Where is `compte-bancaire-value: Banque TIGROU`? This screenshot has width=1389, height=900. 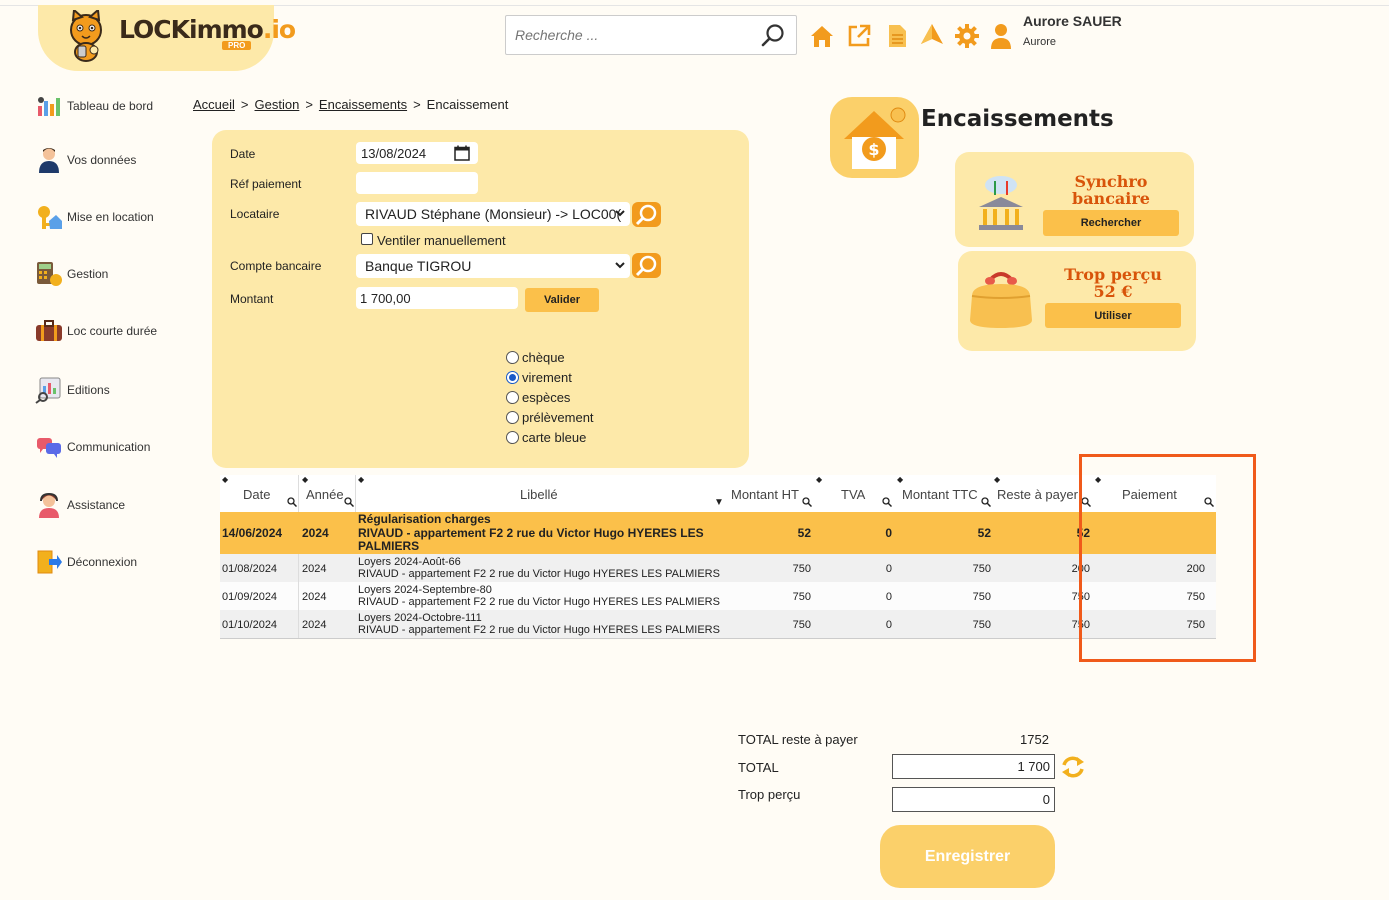 compte-bancaire-value: Banque TIGROU is located at coordinates (418, 266).